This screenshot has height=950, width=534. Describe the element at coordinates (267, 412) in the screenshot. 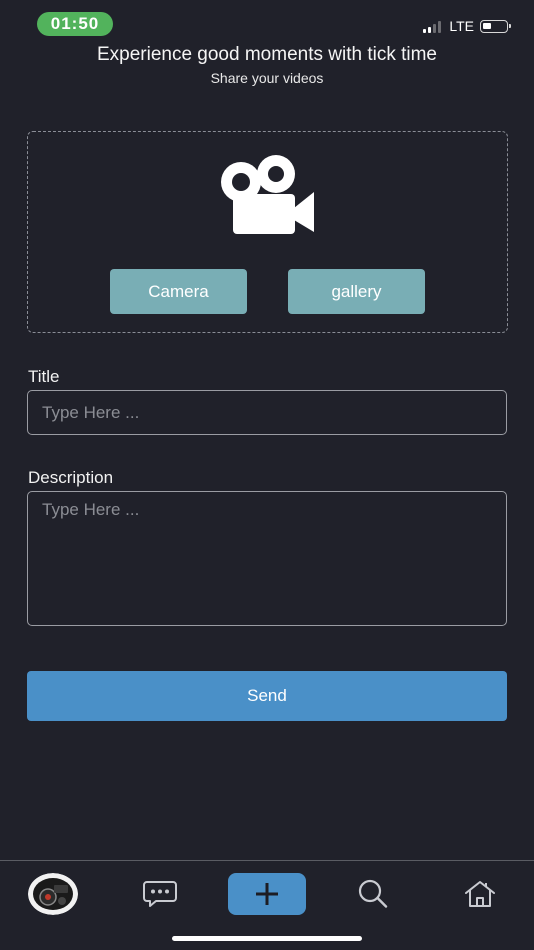

I see `title-input` at that location.